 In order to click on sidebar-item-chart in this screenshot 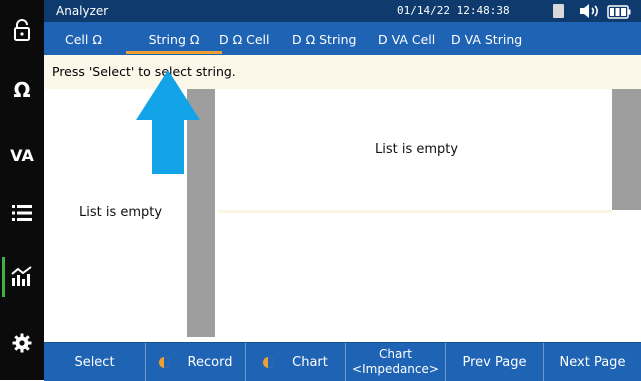, I will do `click(22, 276)`.